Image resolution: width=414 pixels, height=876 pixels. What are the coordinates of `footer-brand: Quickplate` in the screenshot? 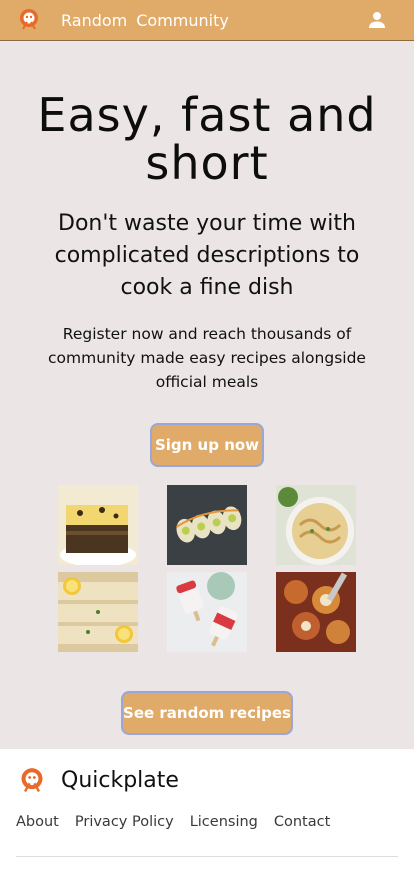 It's located at (120, 780).